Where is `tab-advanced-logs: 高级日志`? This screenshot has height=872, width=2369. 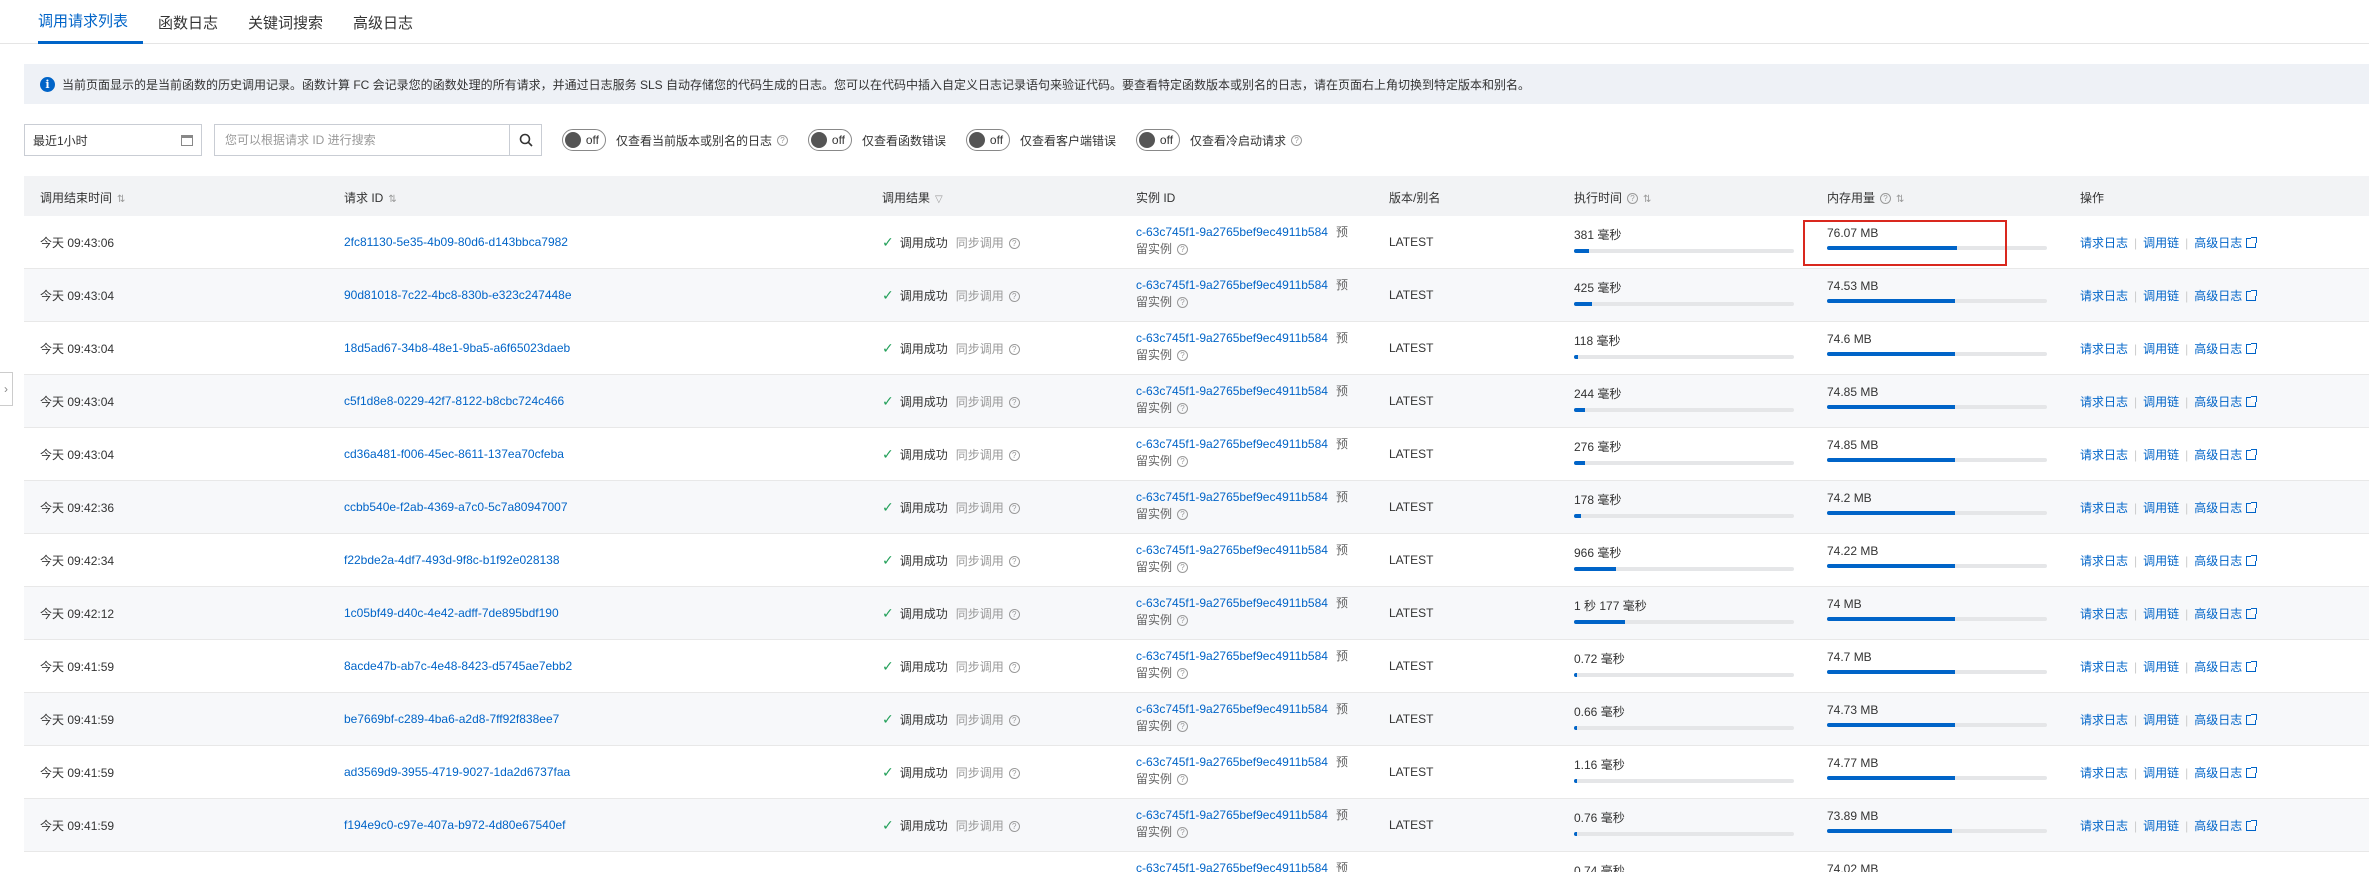
tab-advanced-logs: 高级日志 is located at coordinates (383, 22).